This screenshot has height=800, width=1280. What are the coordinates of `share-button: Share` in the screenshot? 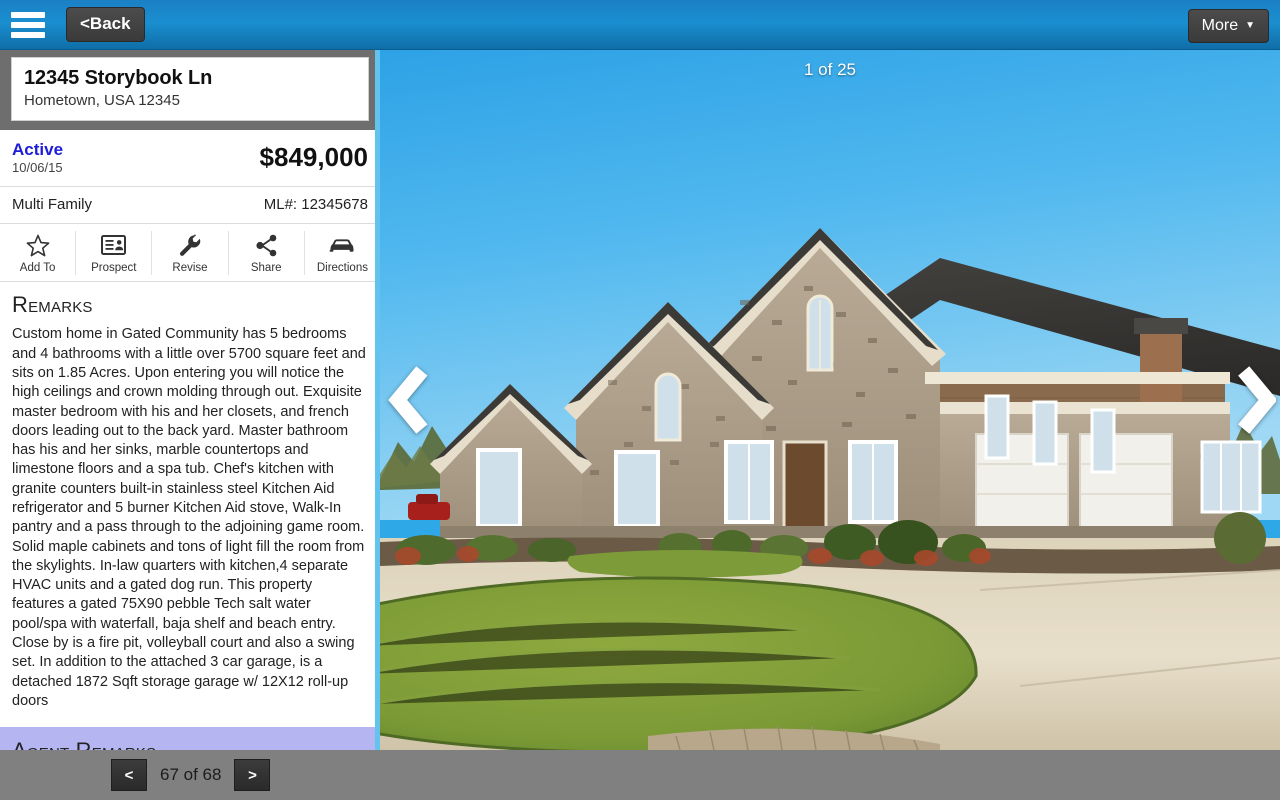 It's located at (267, 253).